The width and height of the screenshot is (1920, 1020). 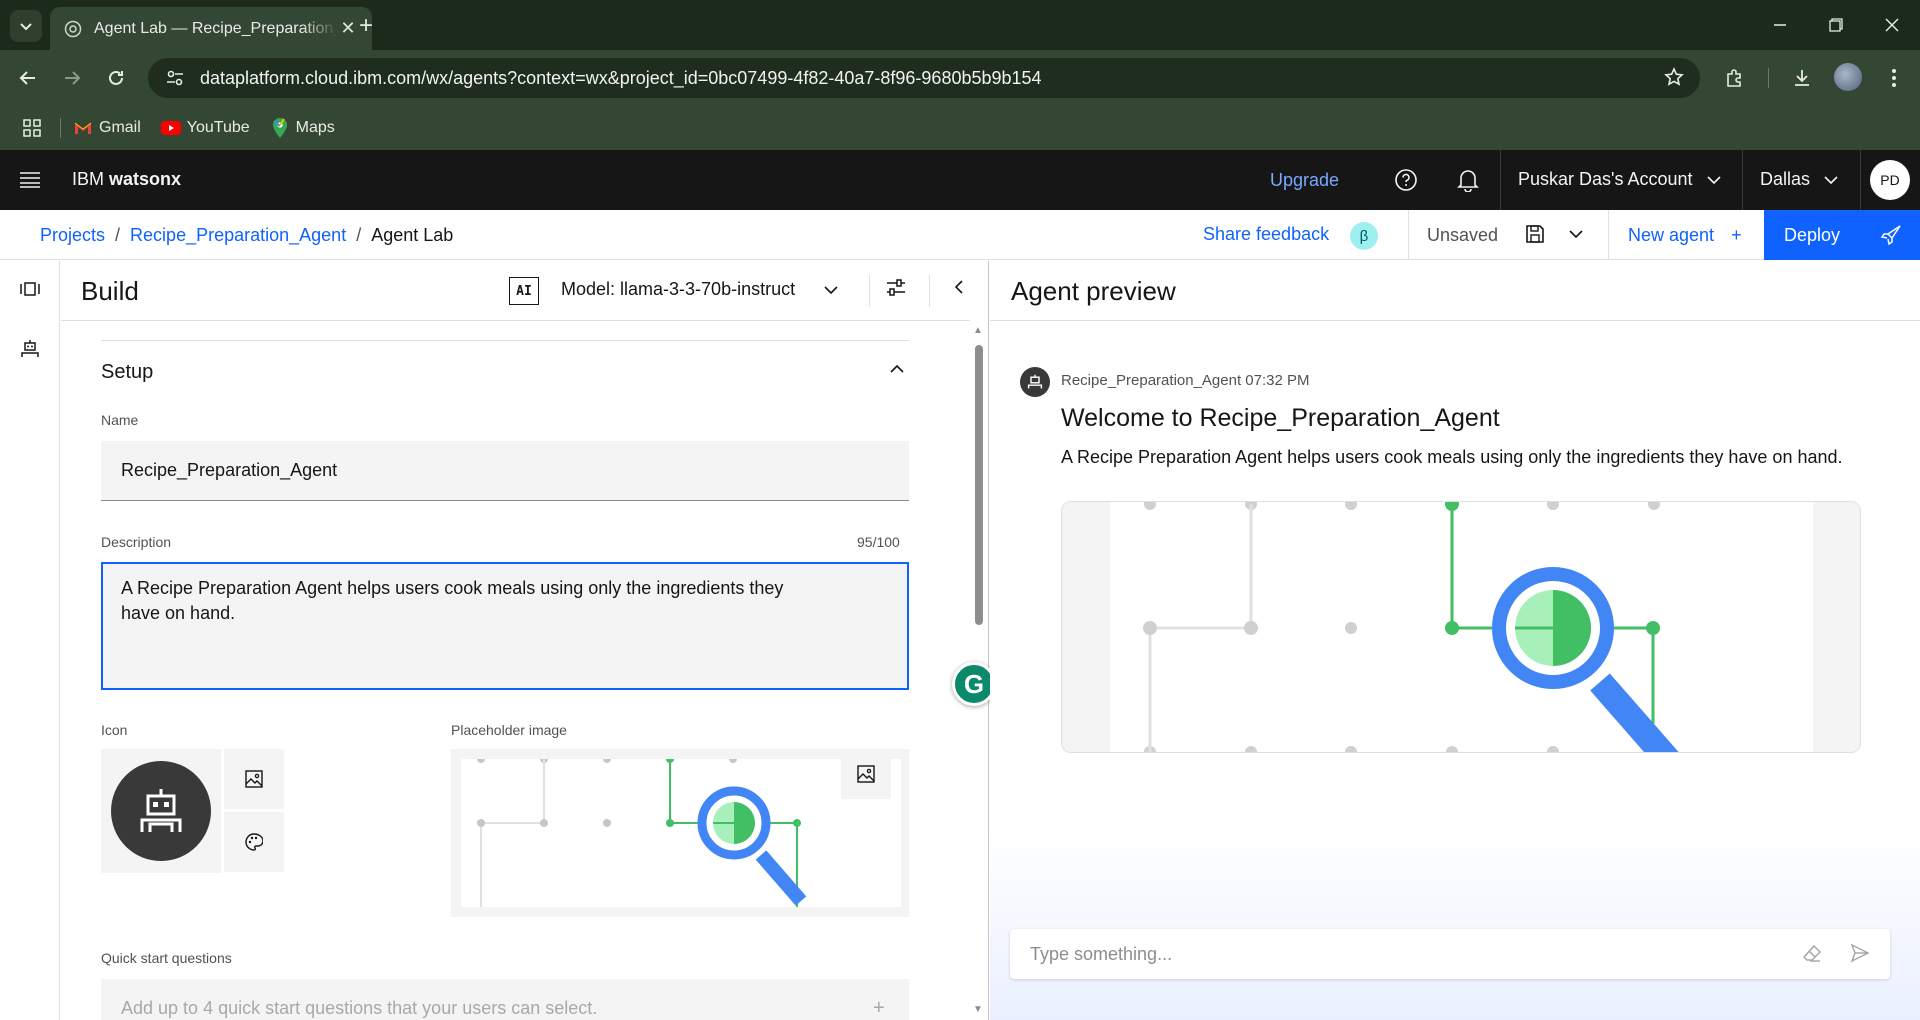 I want to click on image-icon, so click(x=866, y=774).